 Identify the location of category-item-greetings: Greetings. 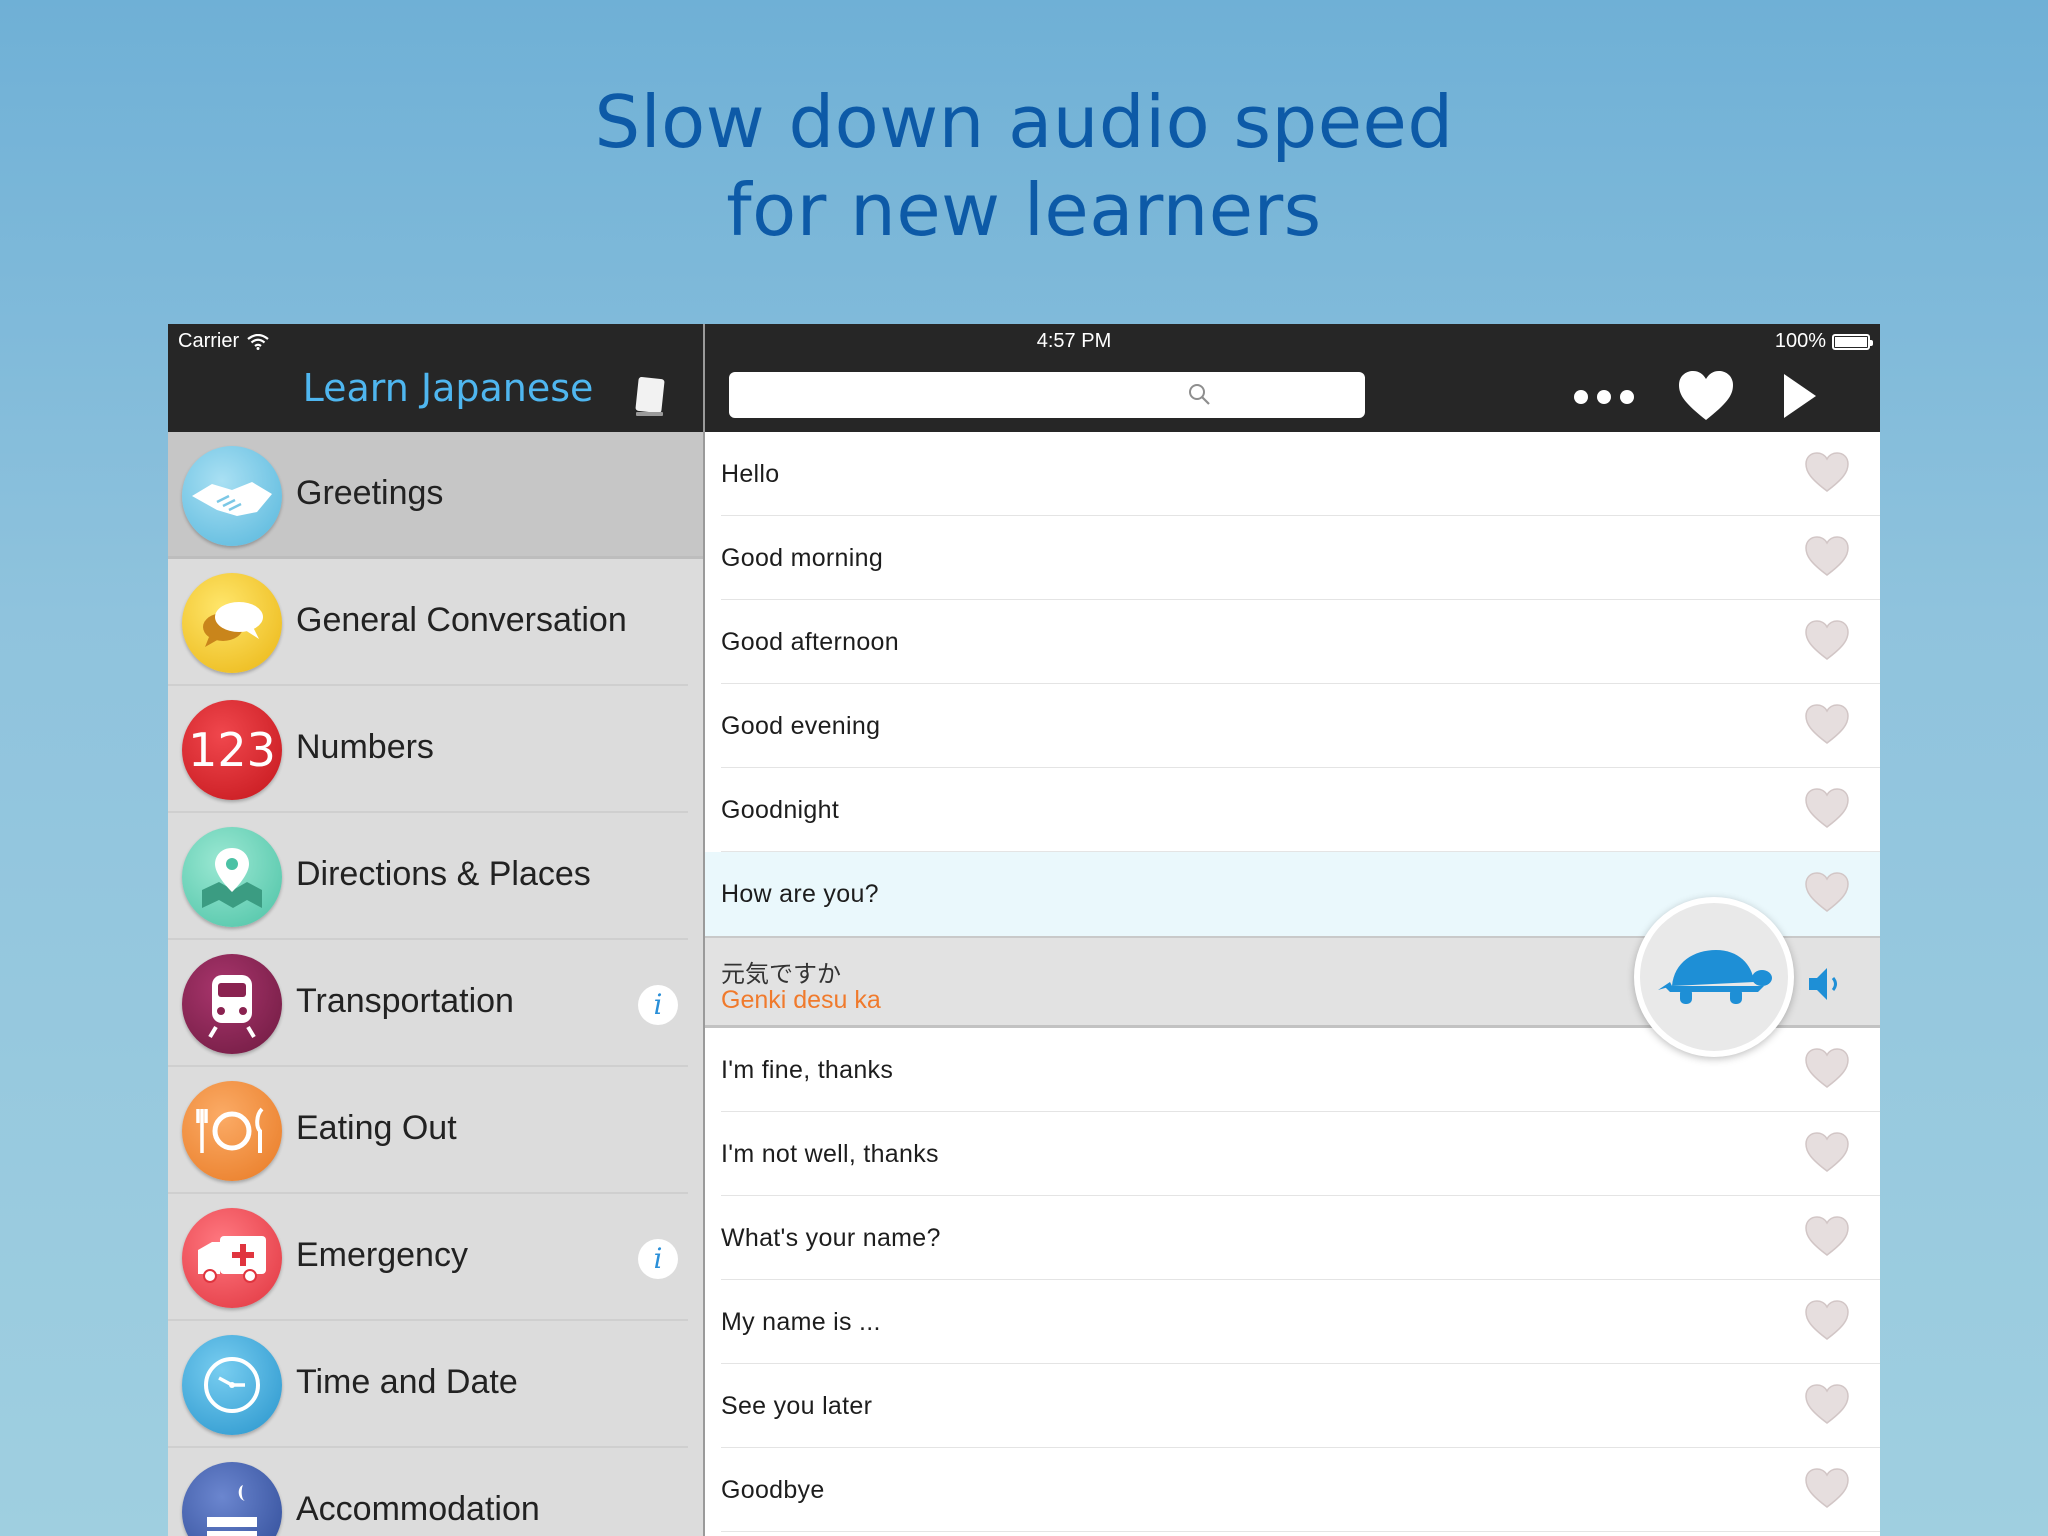
(435, 495).